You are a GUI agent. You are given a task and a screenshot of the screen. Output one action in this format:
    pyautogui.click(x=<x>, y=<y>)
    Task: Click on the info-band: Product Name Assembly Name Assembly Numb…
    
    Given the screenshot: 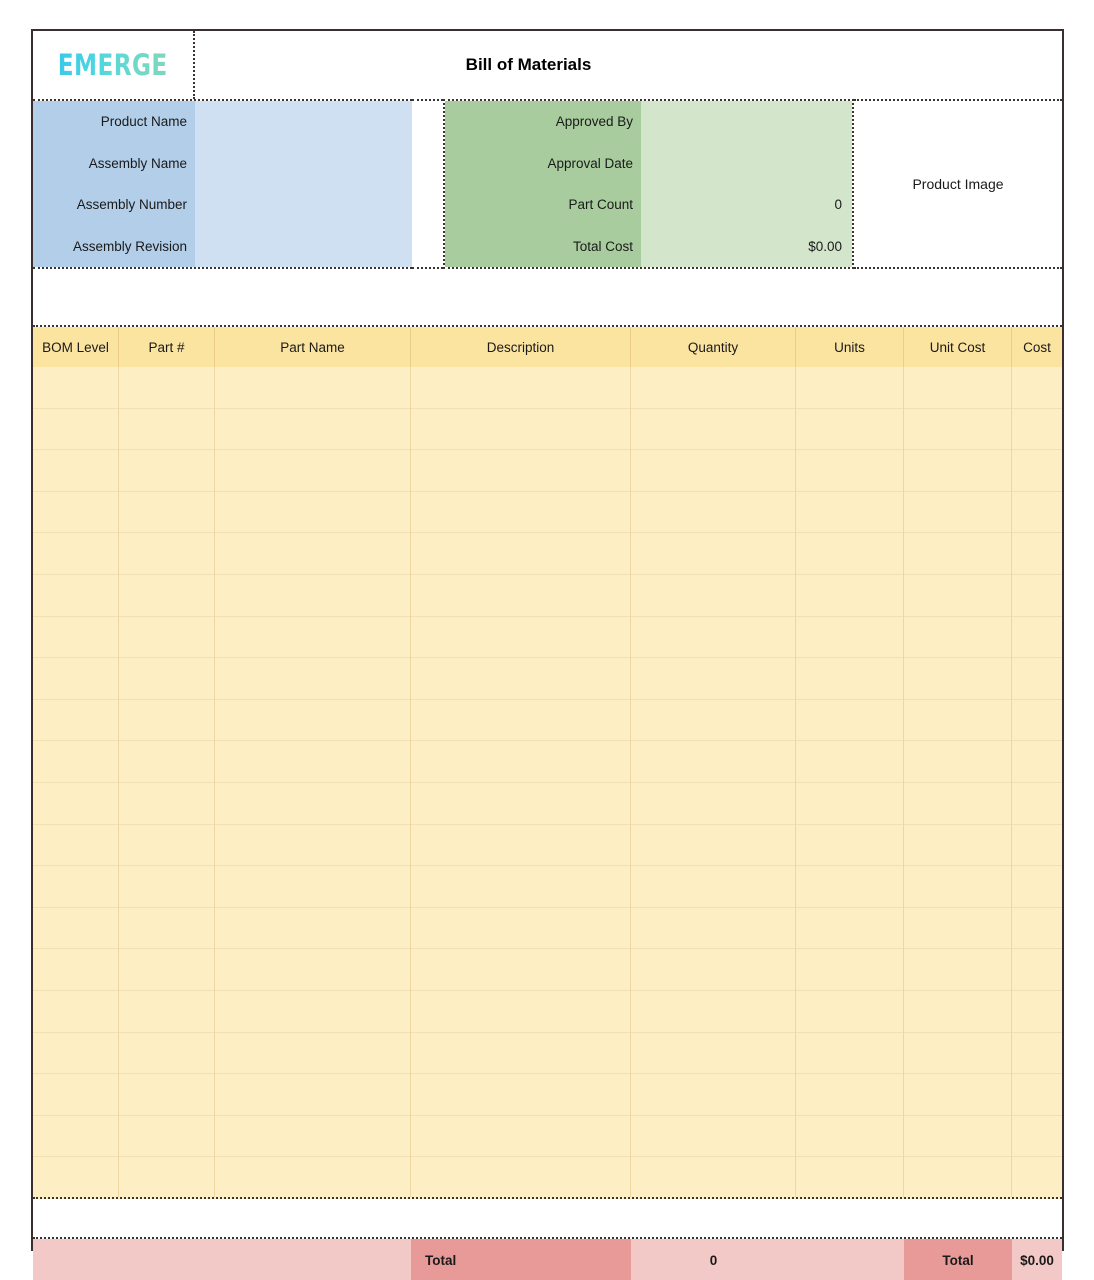 What is the action you would take?
    pyautogui.click(x=547, y=184)
    